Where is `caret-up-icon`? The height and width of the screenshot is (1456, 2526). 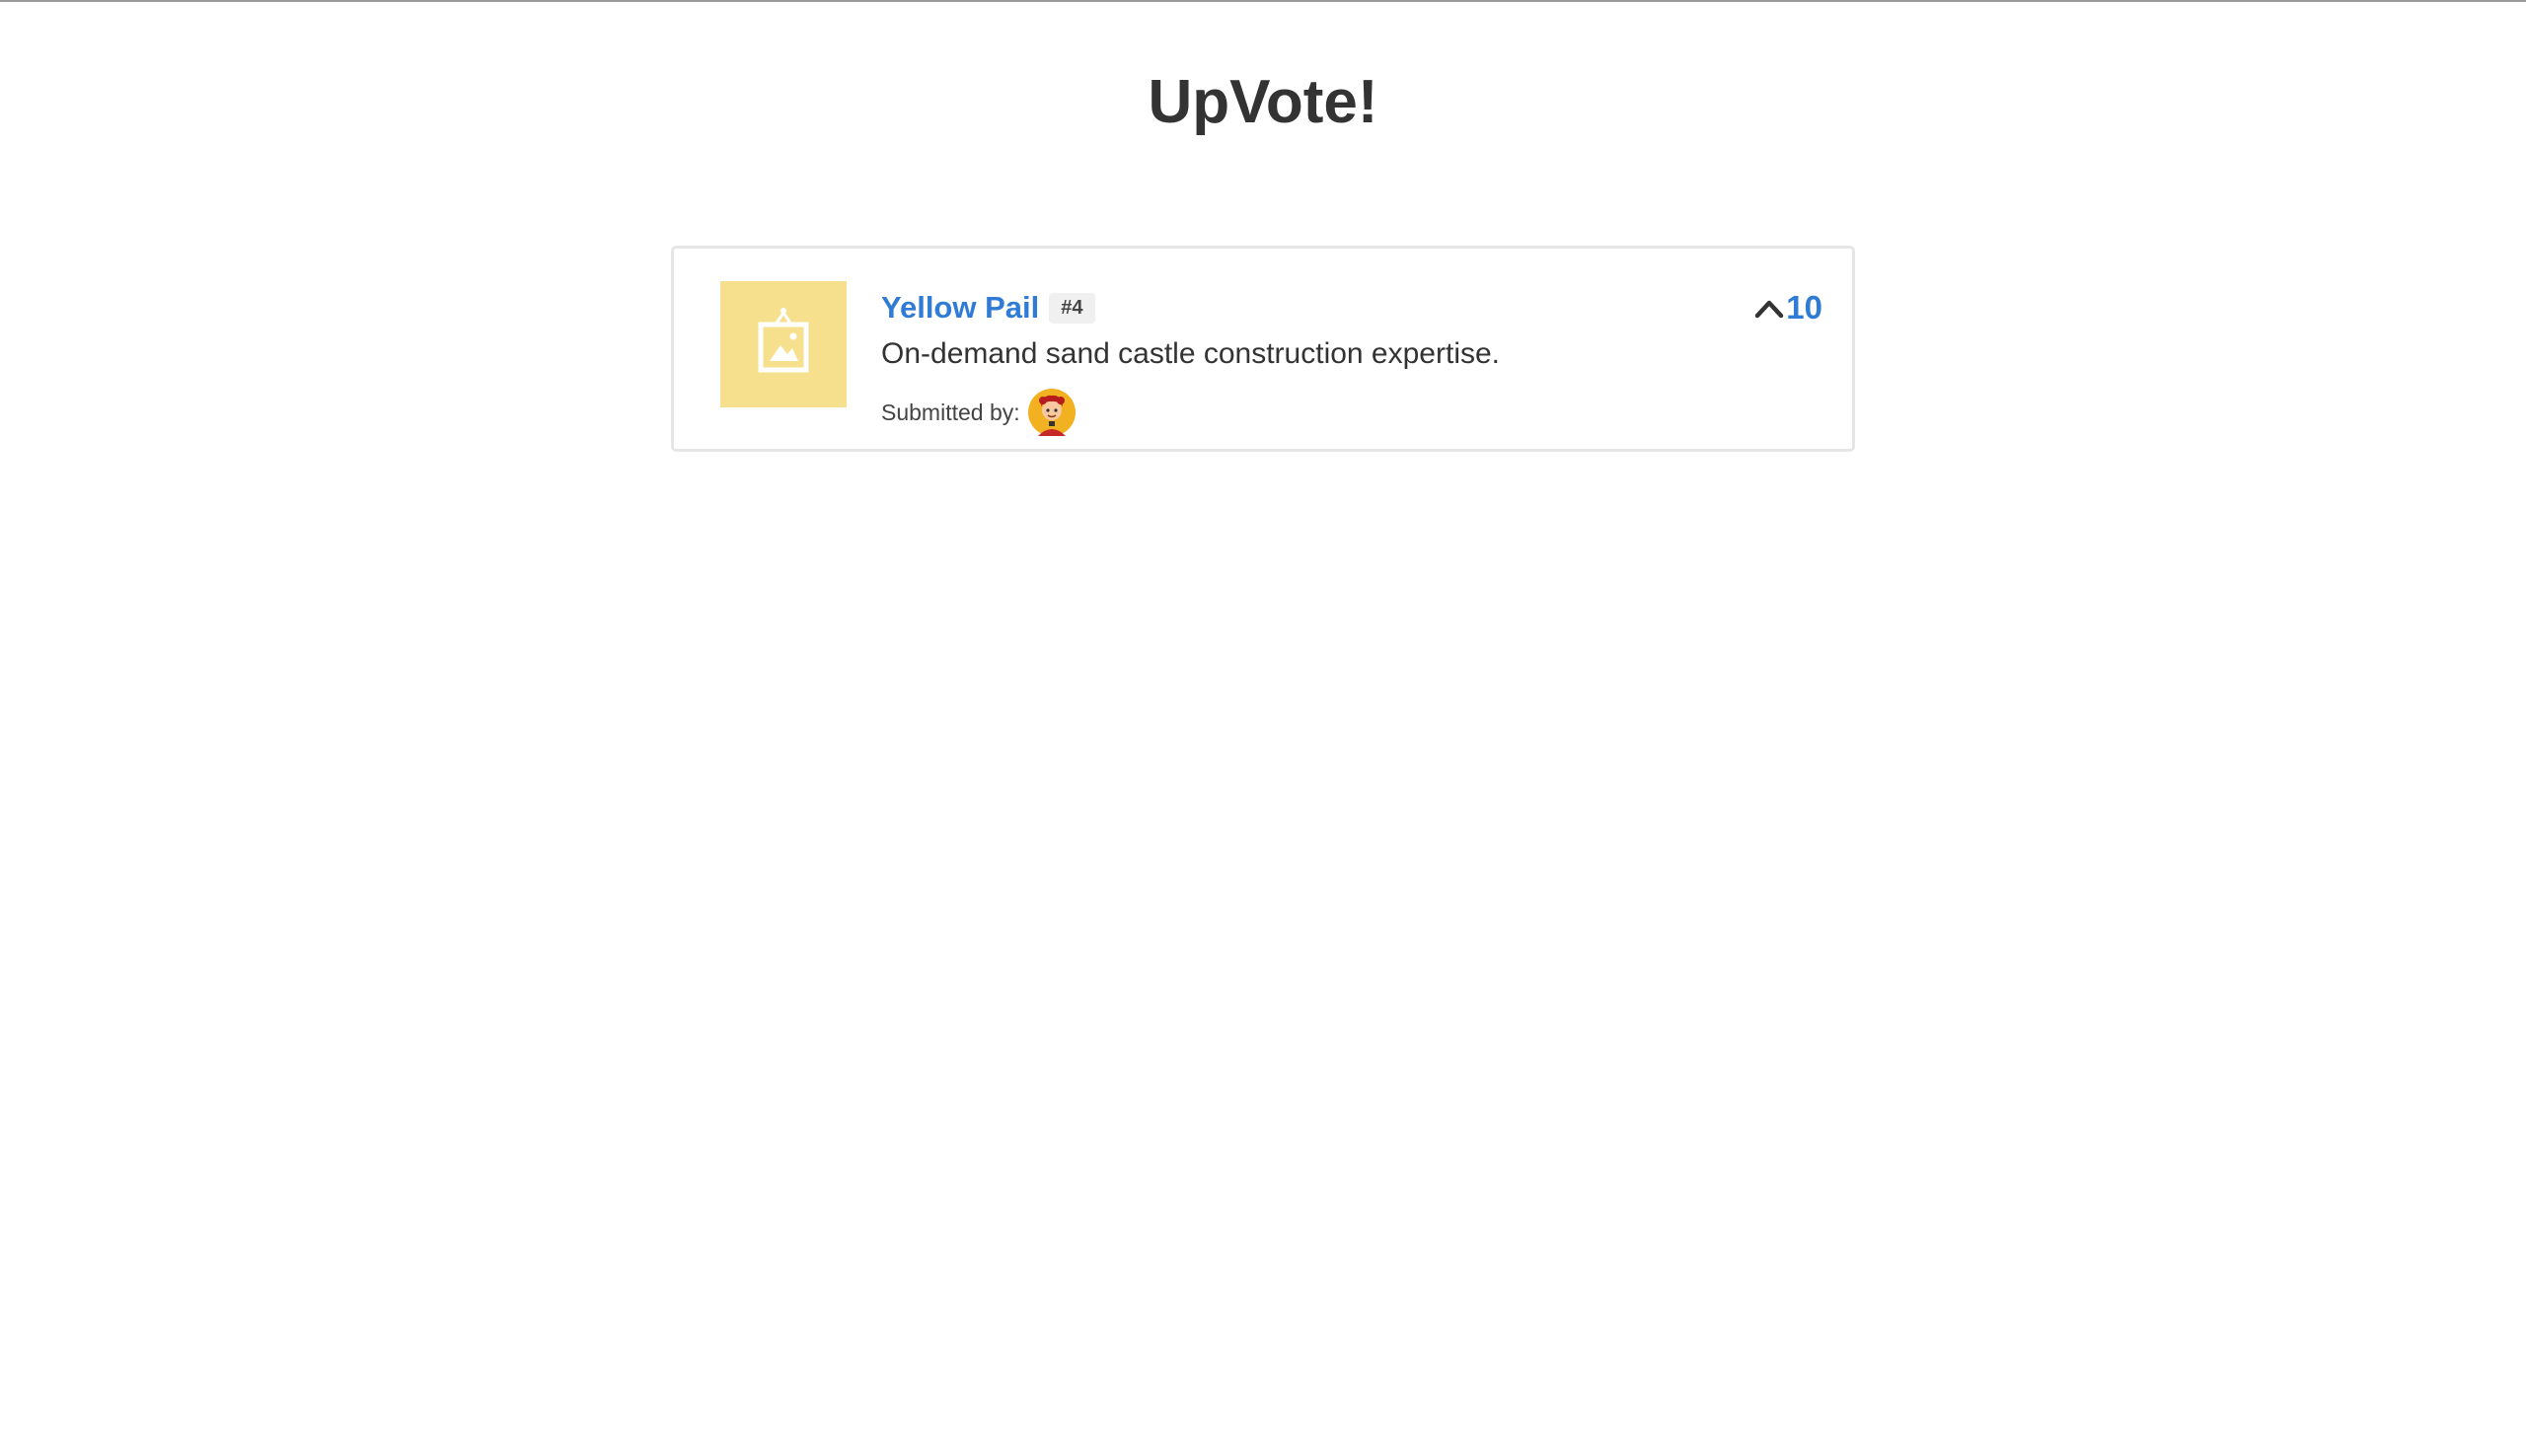 caret-up-icon is located at coordinates (1769, 309).